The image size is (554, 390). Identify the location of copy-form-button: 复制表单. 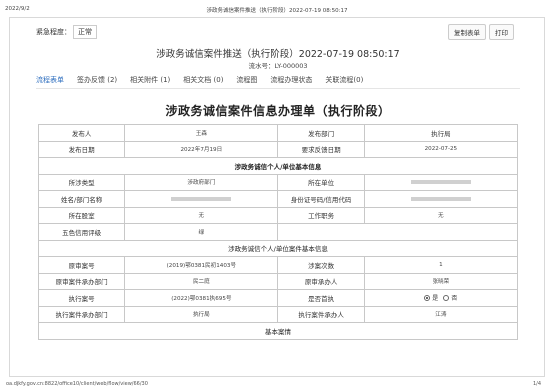
(467, 32).